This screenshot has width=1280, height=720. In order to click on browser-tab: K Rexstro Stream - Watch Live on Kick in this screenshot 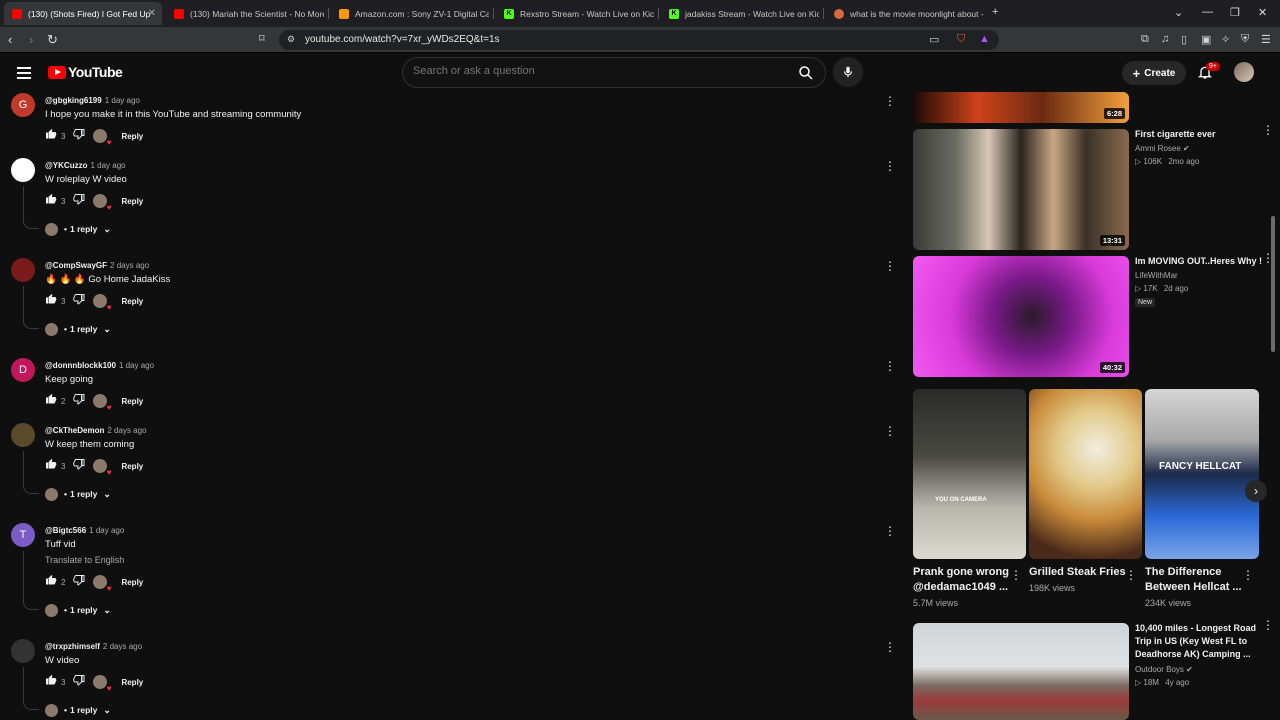, I will do `click(575, 13)`.